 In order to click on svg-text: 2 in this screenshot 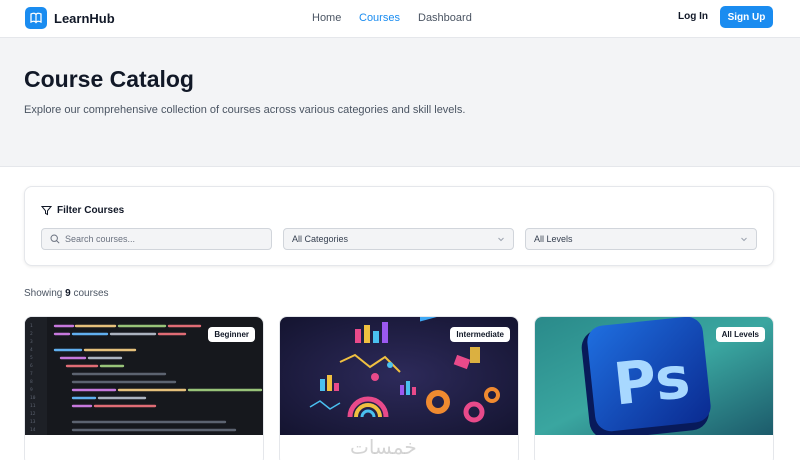, I will do `click(31, 334)`.